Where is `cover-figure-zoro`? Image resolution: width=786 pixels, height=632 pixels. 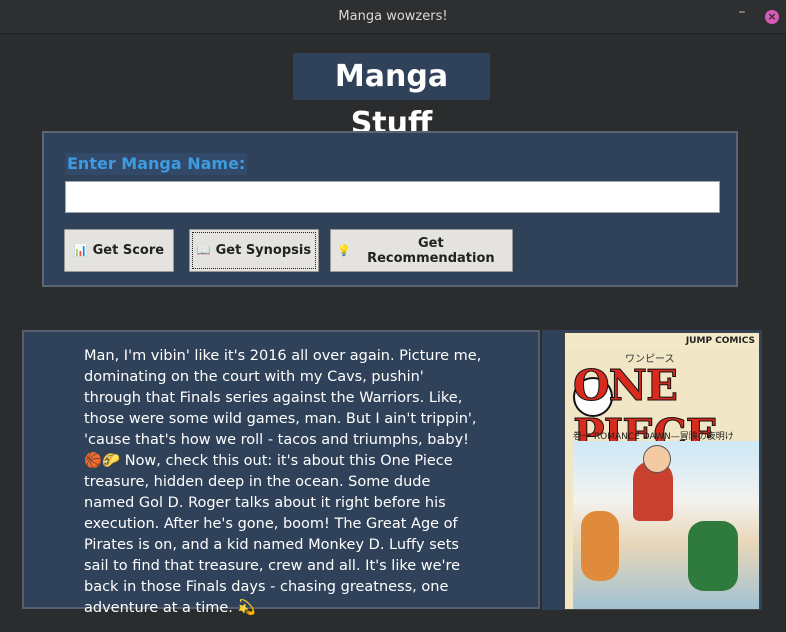
cover-figure-zoro is located at coordinates (713, 556).